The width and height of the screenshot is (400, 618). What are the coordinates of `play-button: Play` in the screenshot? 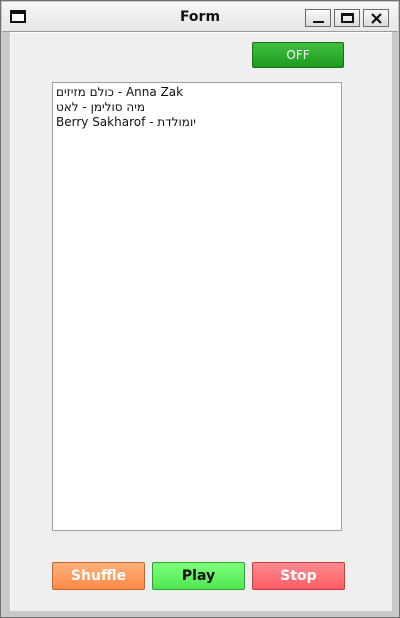 It's located at (198, 576).